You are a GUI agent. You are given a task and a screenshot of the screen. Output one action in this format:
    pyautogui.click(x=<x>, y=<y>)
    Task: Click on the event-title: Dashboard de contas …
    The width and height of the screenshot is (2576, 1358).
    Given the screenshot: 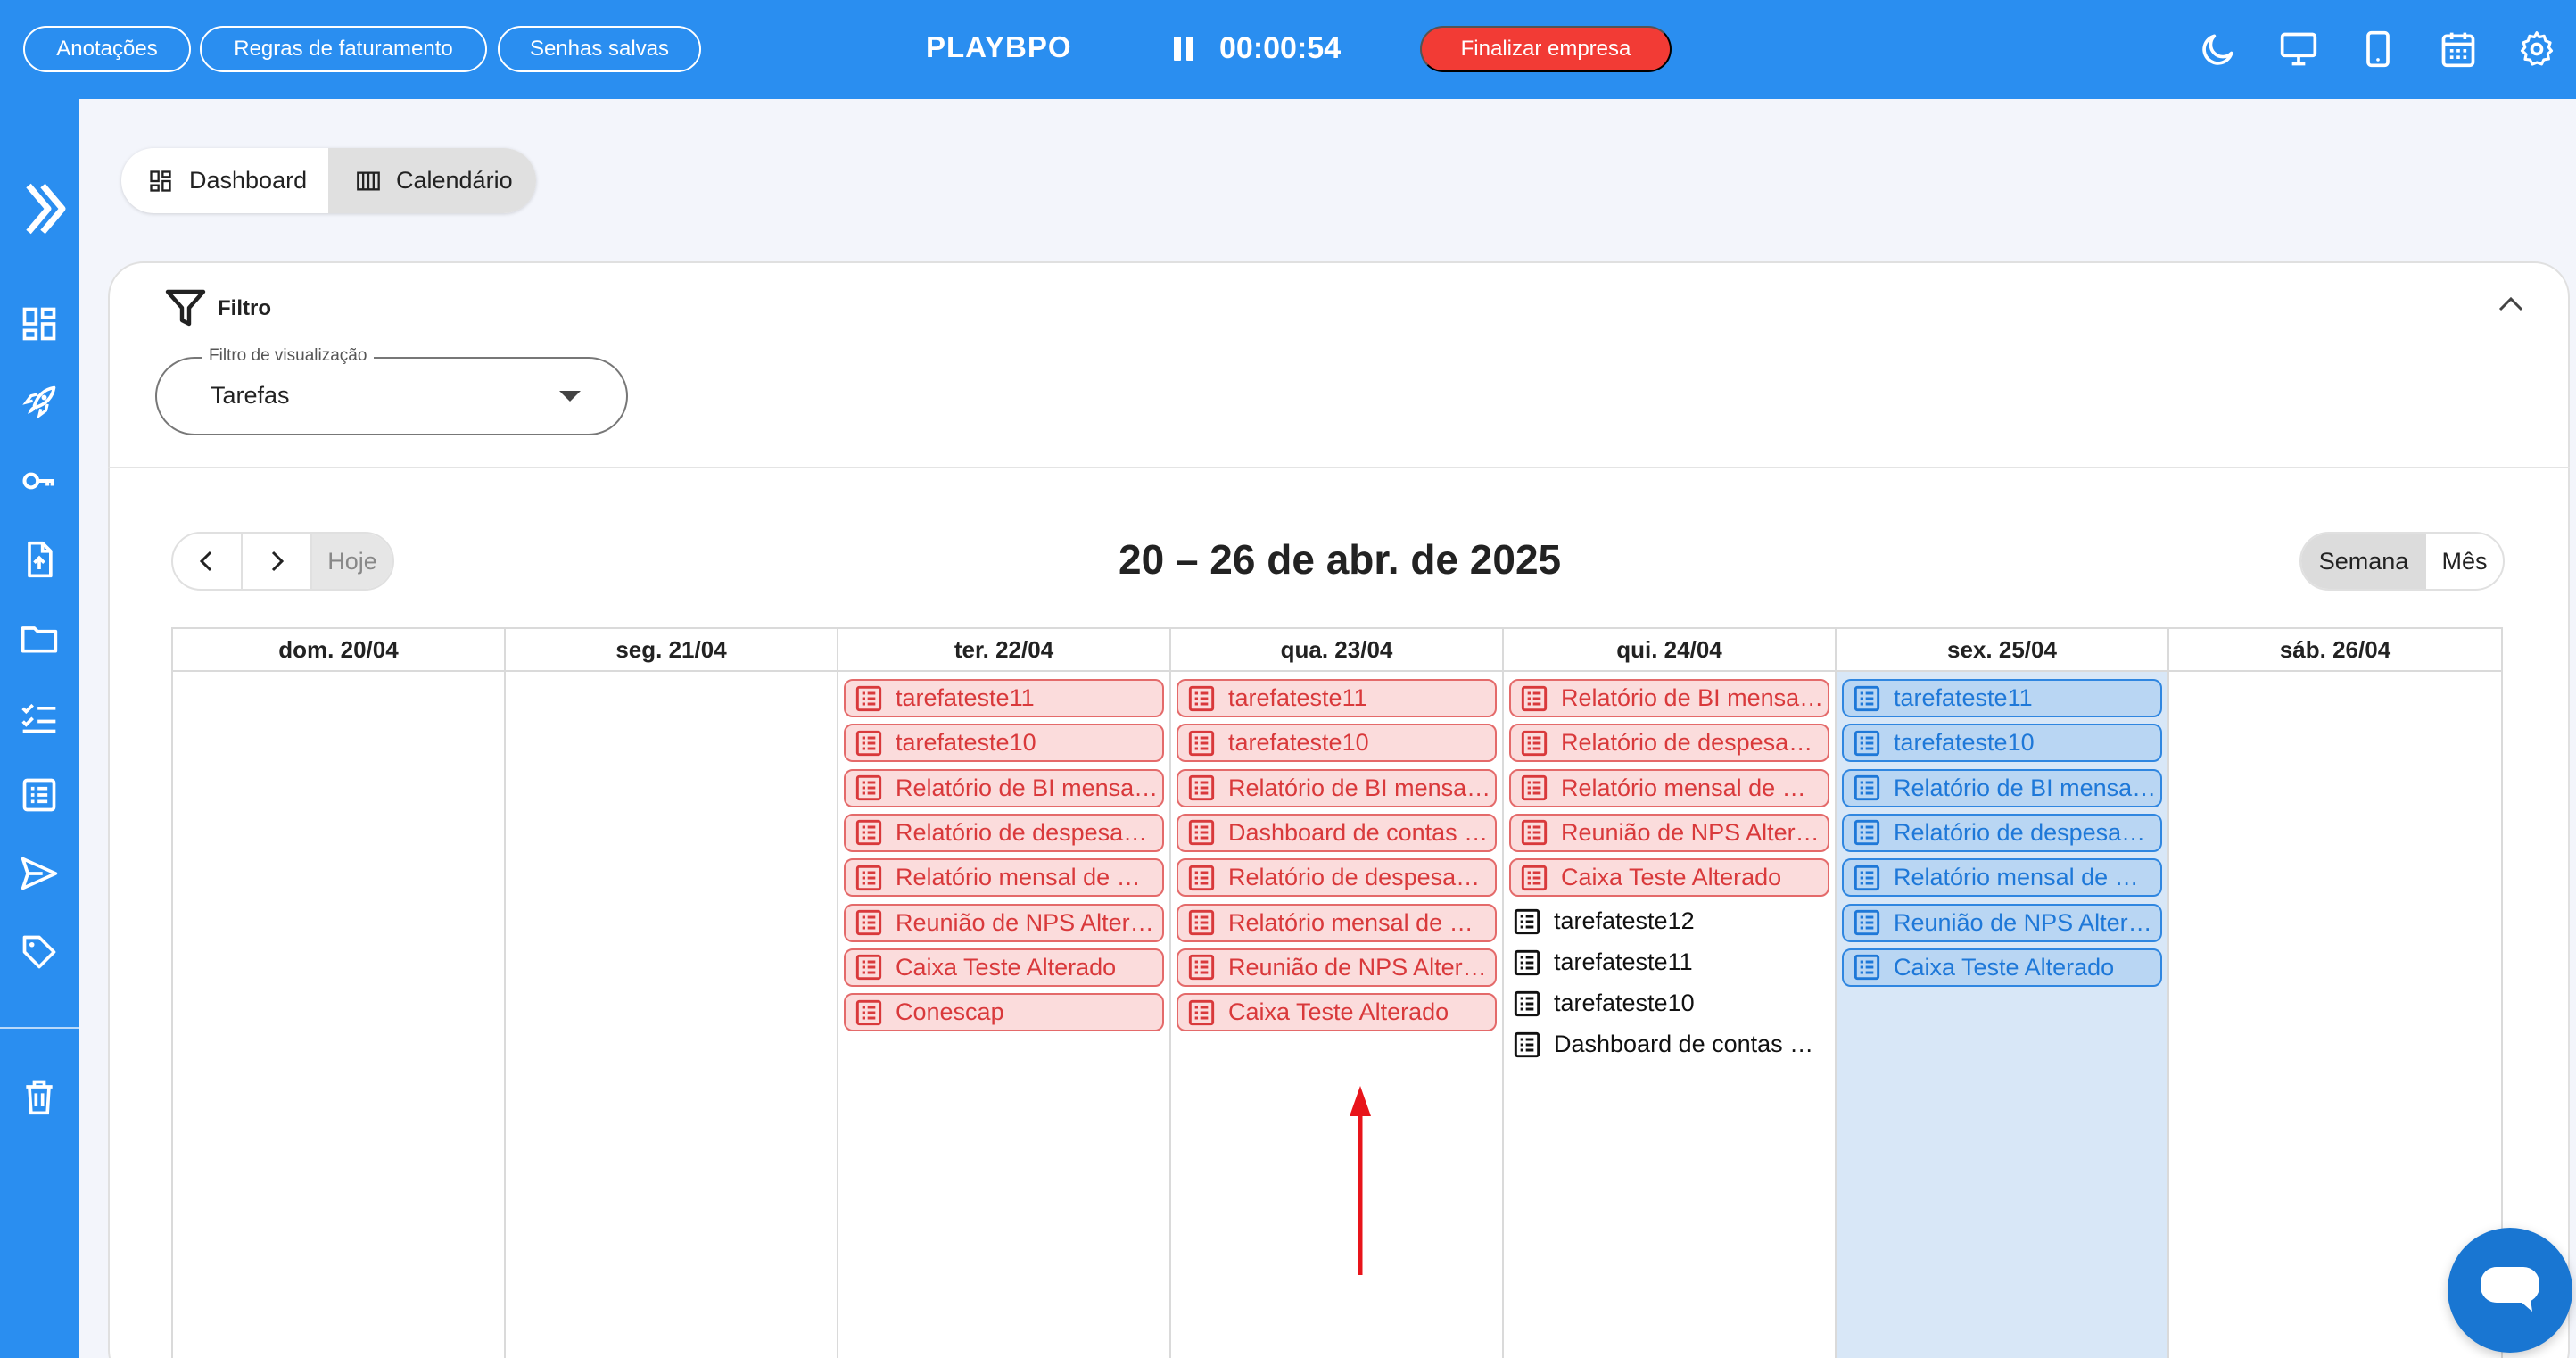 What is the action you would take?
    pyautogui.click(x=1684, y=1044)
    